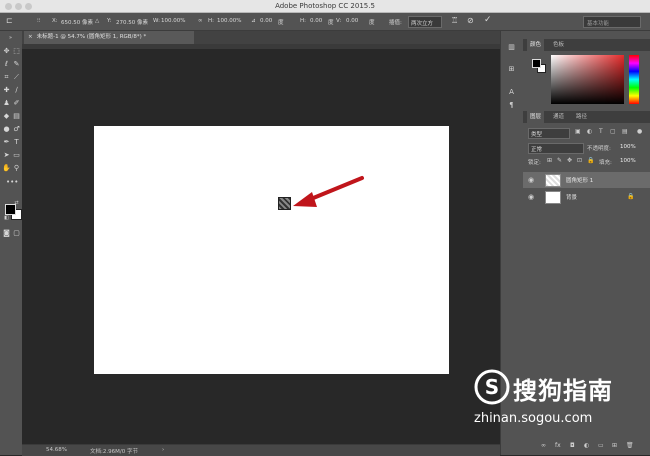 This screenshot has height=456, width=650. What do you see at coordinates (16, 203) in the screenshot?
I see `swap-colors-icon: ⇄` at bounding box center [16, 203].